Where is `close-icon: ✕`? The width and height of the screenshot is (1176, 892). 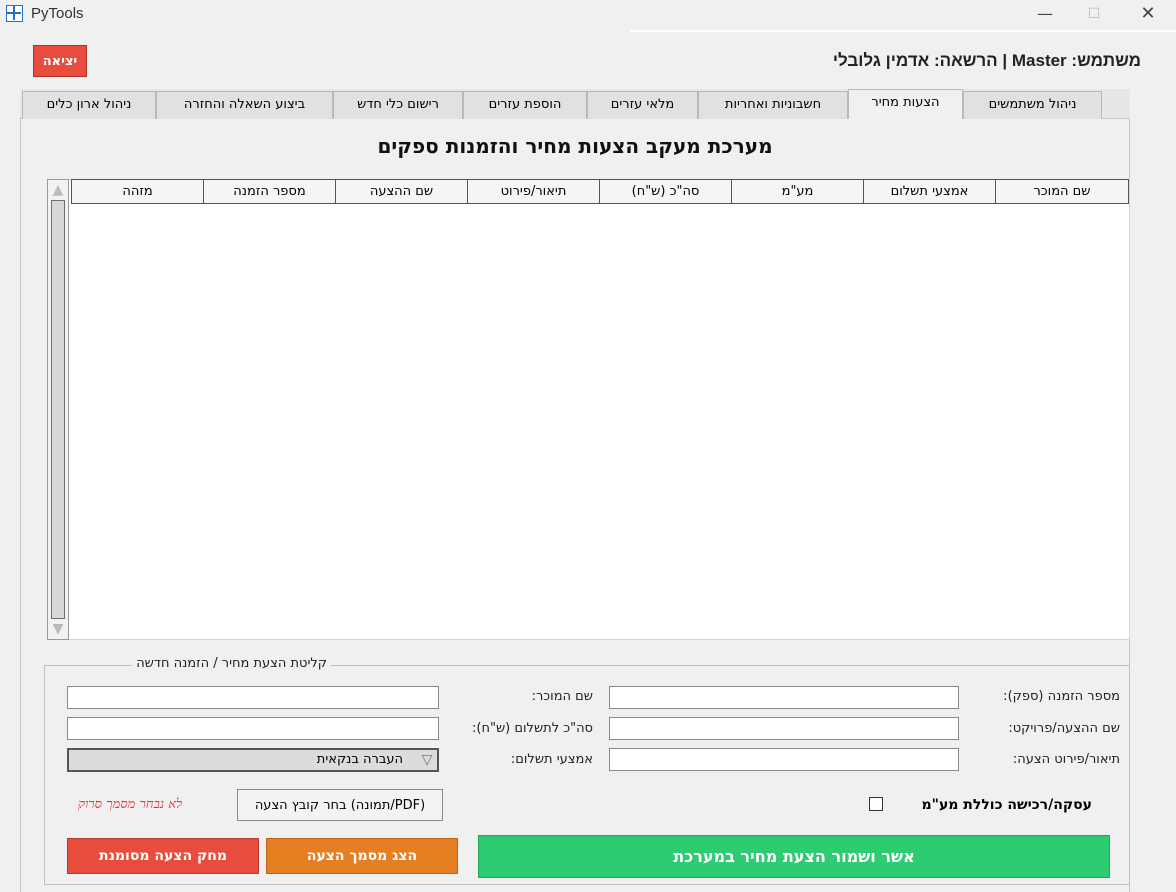
close-icon: ✕ is located at coordinates (1148, 14).